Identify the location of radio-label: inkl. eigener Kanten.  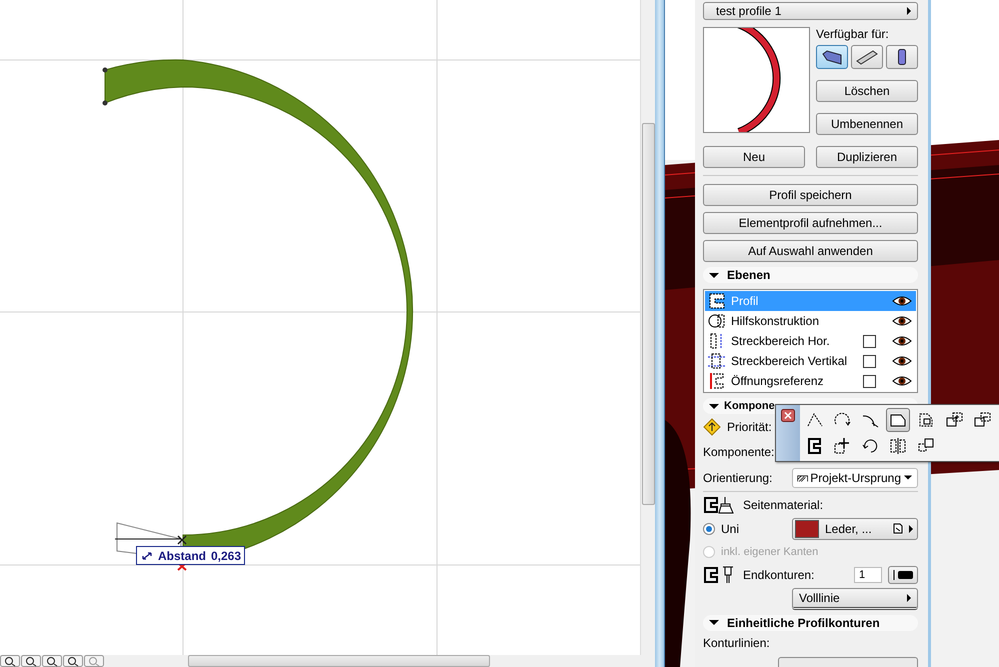
(769, 552).